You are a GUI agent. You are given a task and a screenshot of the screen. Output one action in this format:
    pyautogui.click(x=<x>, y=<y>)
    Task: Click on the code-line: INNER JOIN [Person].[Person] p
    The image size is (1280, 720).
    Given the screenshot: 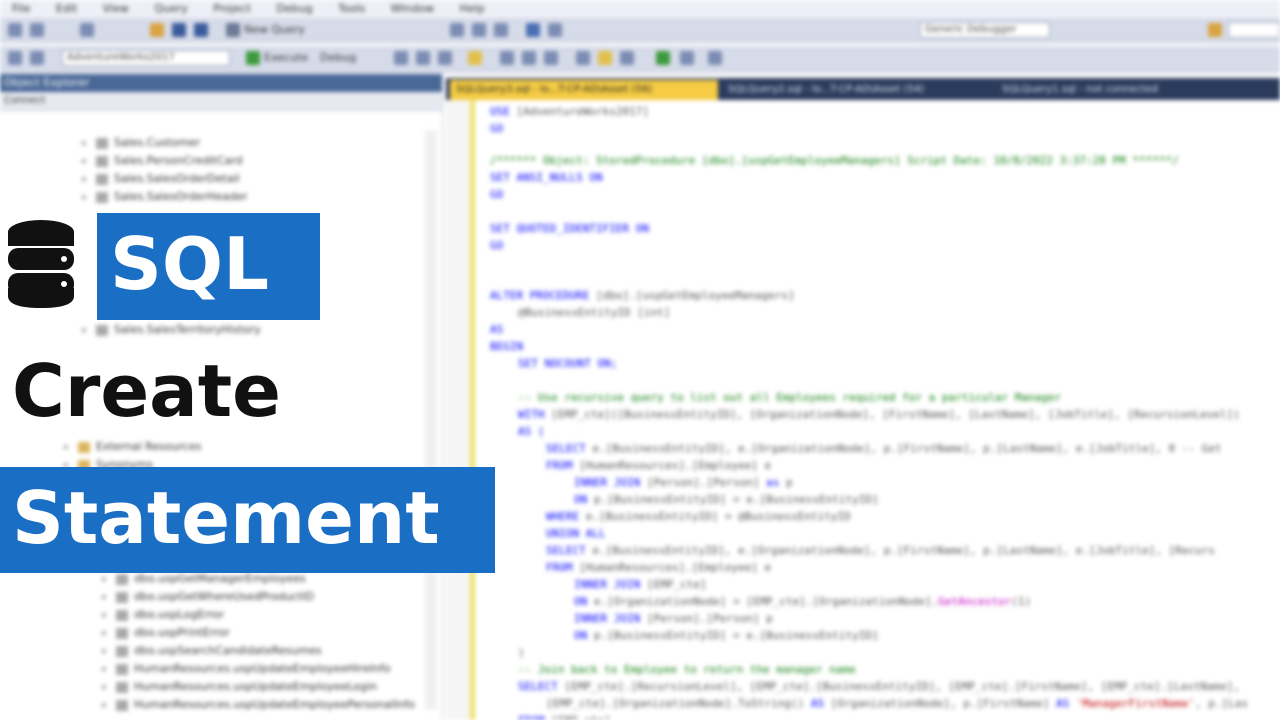 What is the action you would take?
    pyautogui.click(x=673, y=619)
    